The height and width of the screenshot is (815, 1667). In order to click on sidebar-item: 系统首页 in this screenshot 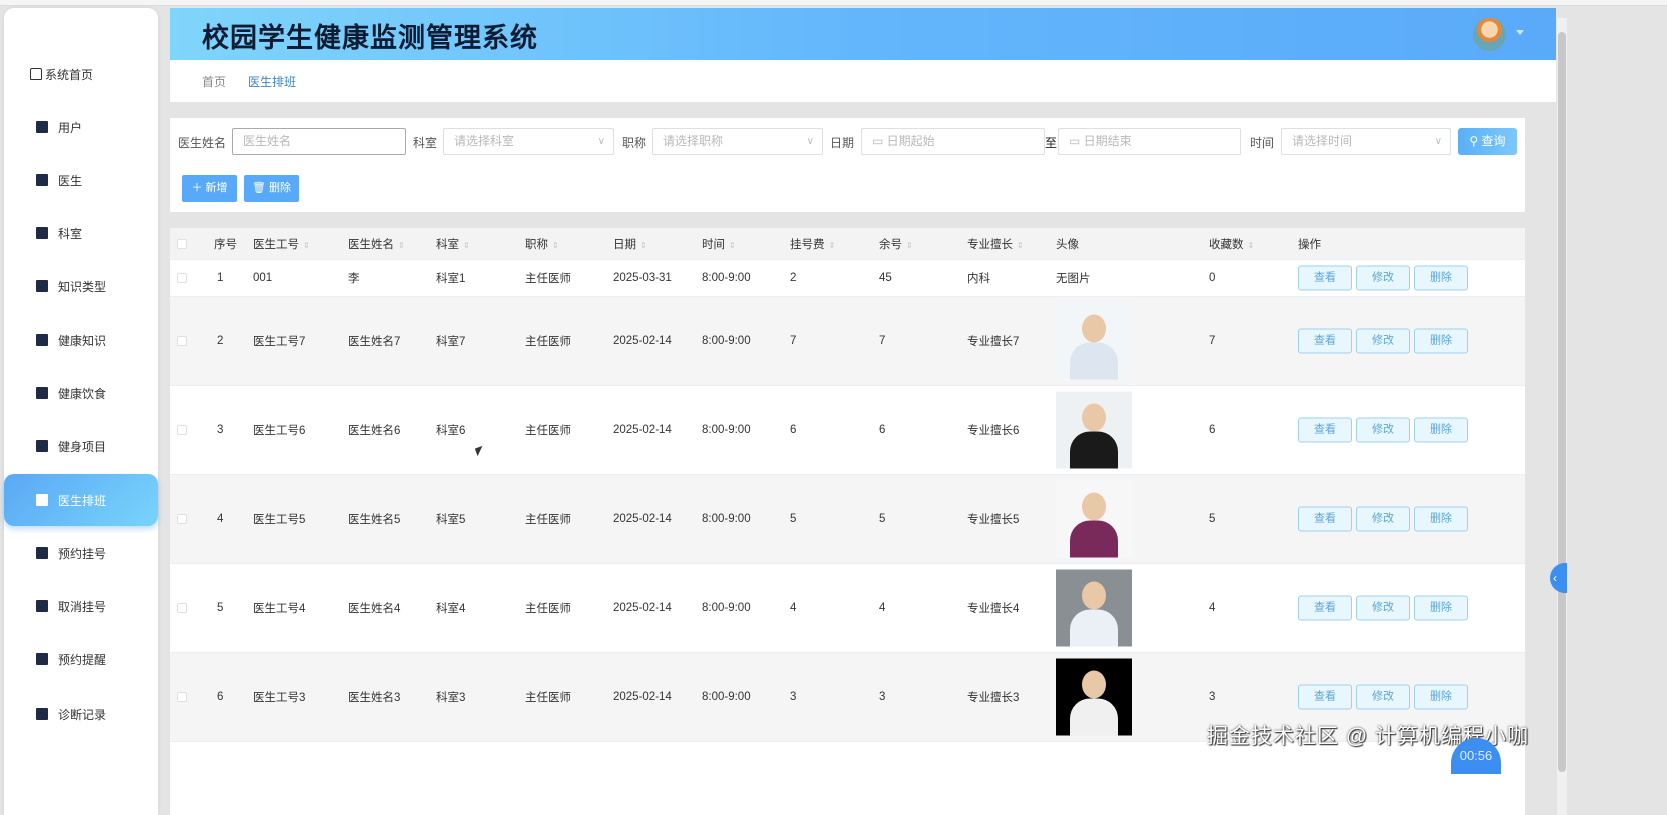, I will do `click(81, 74)`.